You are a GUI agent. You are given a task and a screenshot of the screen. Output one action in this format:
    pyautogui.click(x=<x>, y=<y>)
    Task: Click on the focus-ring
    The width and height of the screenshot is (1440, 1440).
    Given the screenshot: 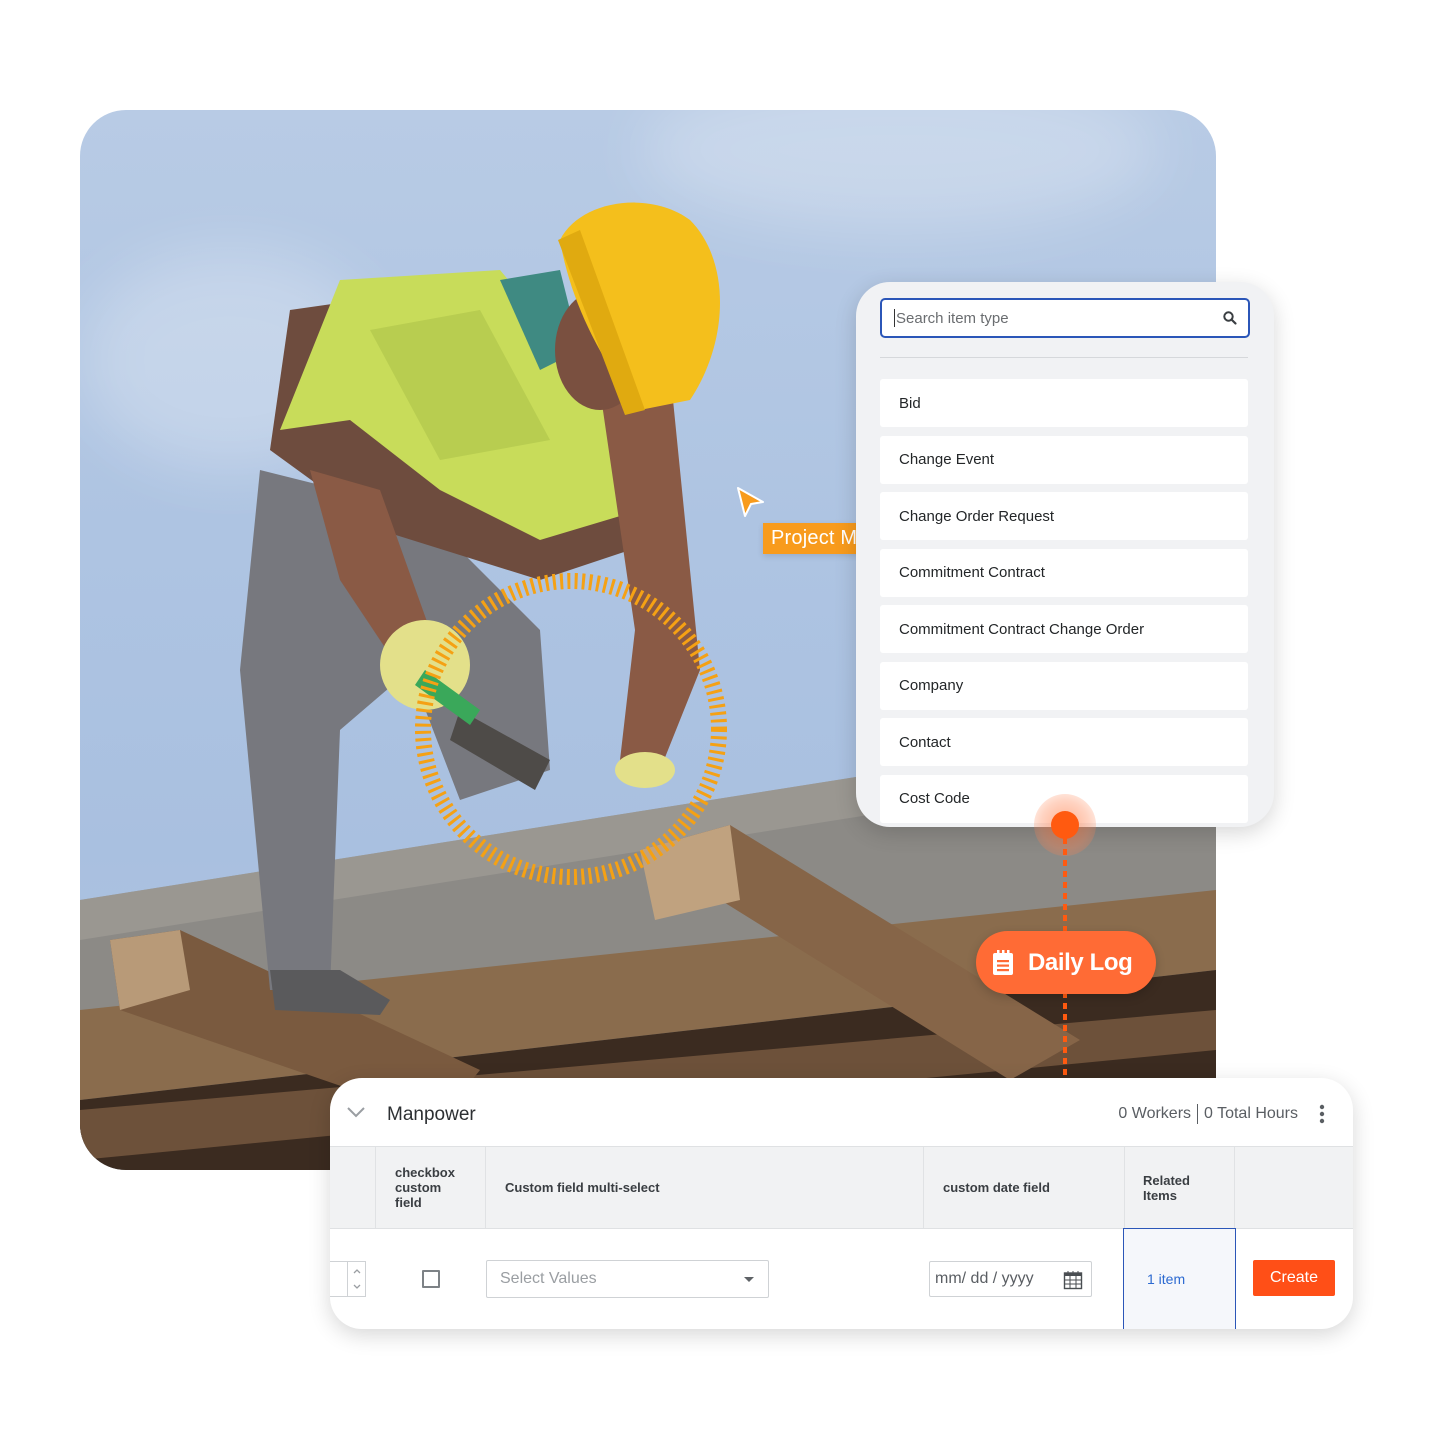 What is the action you would take?
    pyautogui.click(x=571, y=729)
    